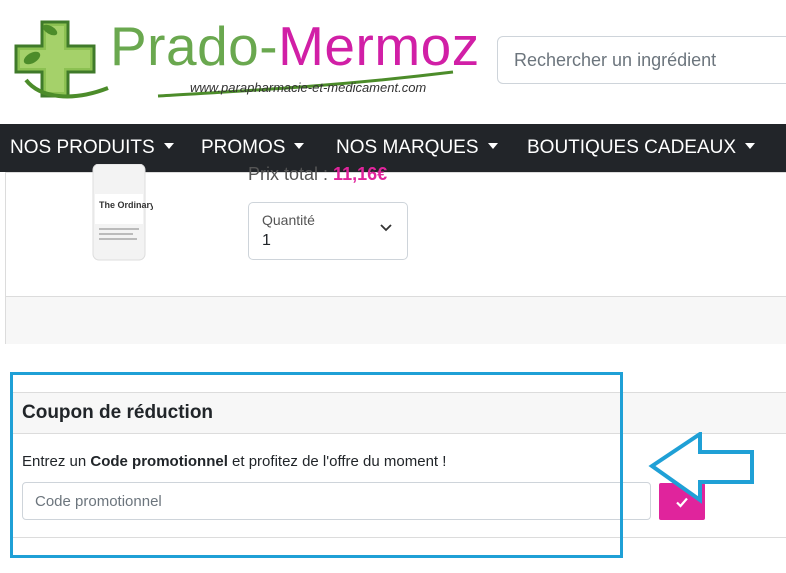 This screenshot has width=786, height=573. Describe the element at coordinates (308, 87) in the screenshot. I see `brand-url: www.parapharmacie-et-medicament.com` at that location.